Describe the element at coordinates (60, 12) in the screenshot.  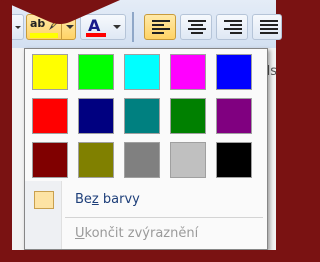
I see `callout-arrow` at that location.